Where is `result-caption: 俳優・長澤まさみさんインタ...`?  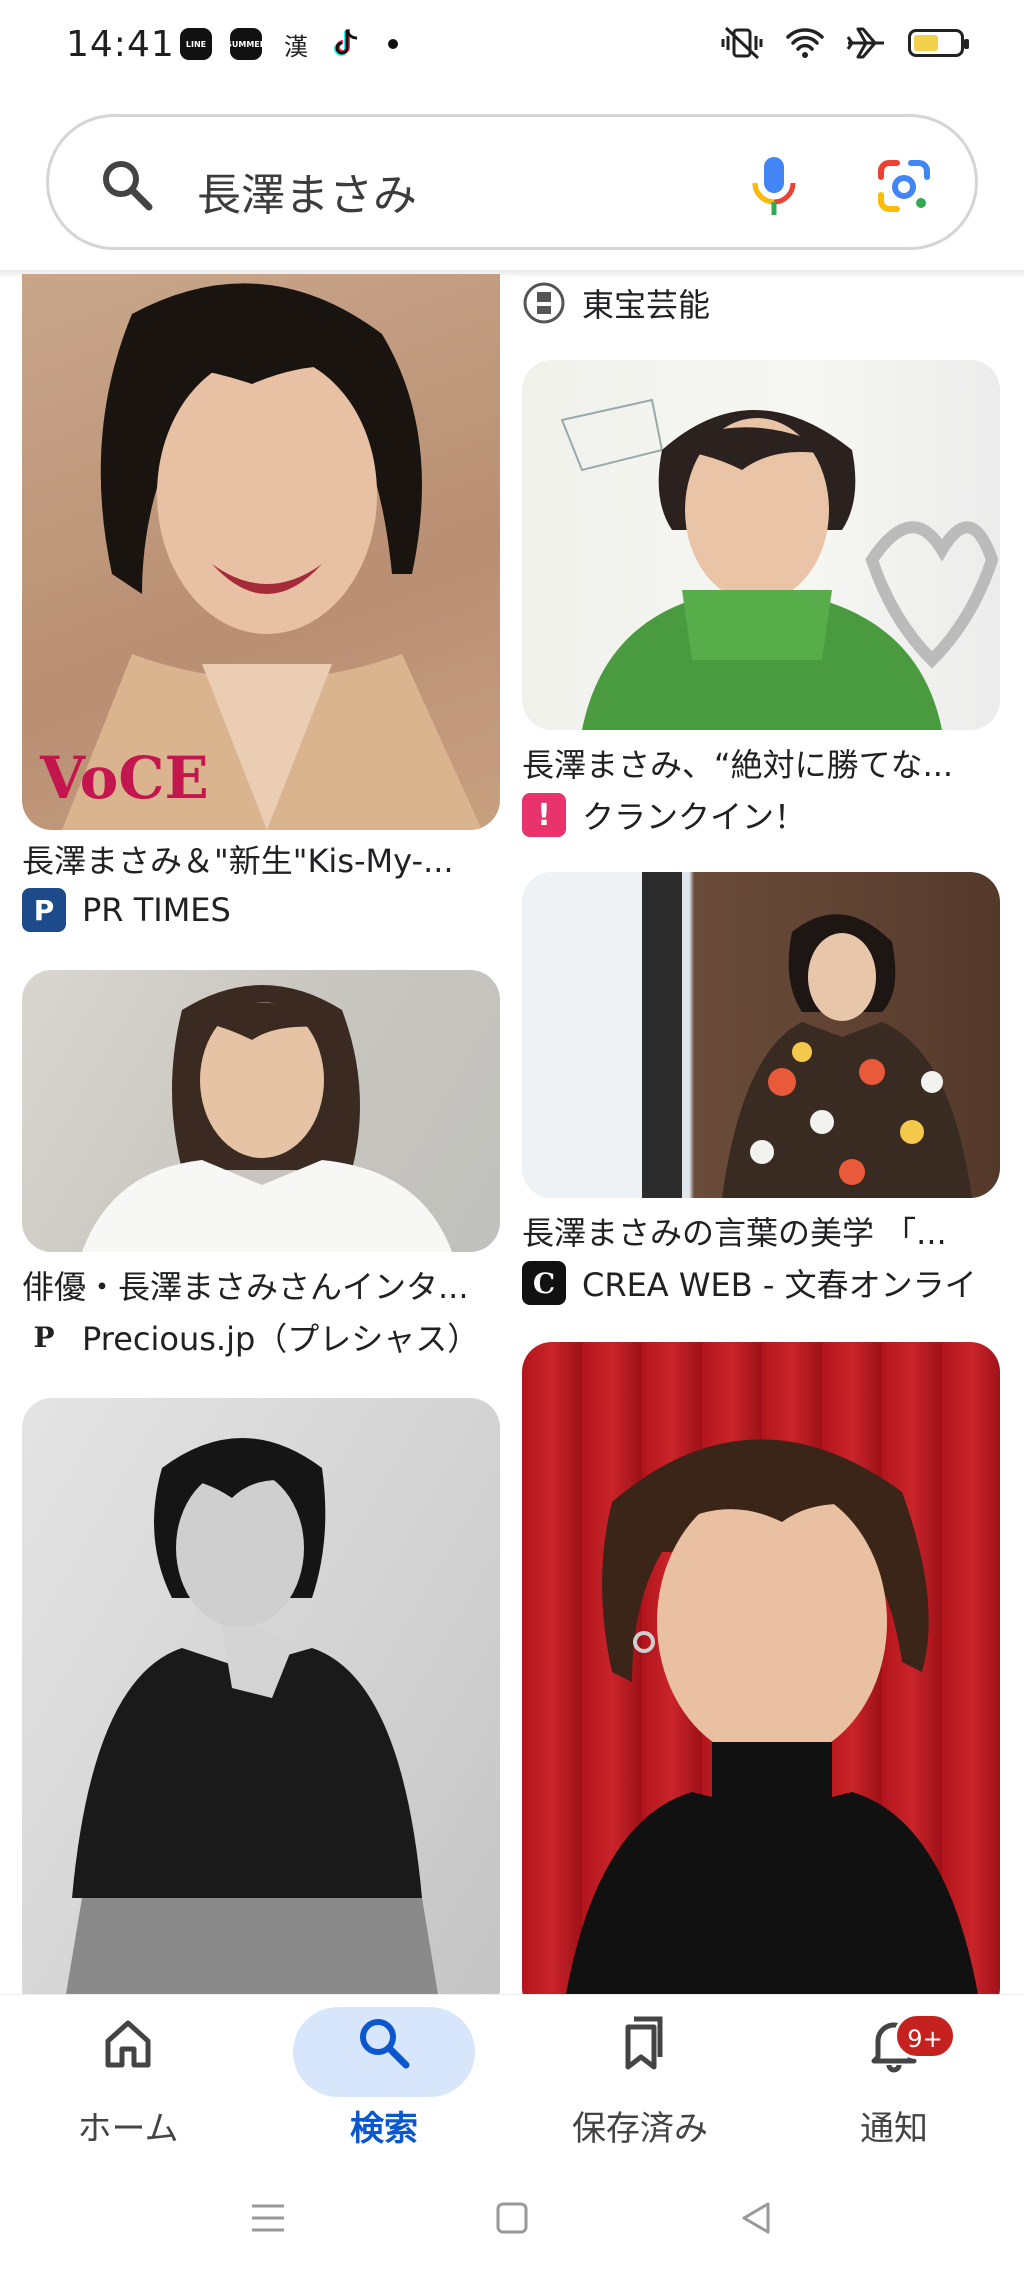
result-caption: 俳優・長澤まさみさんインタ... is located at coordinates (261, 1285).